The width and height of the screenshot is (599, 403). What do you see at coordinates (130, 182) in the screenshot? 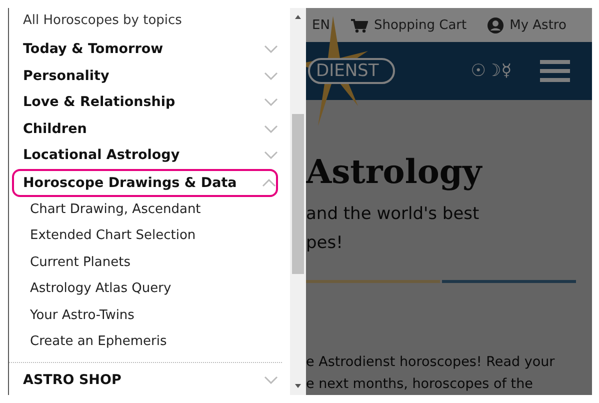
I see `topic-item: Horoscope Drawings & Data` at bounding box center [130, 182].